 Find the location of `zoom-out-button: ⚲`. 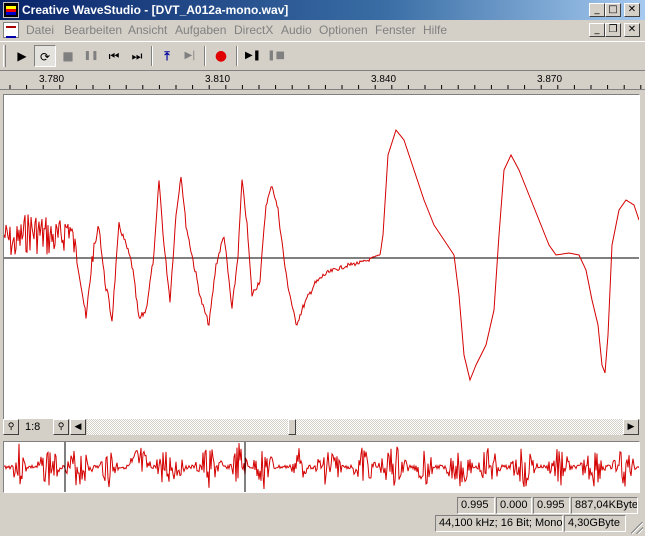

zoom-out-button: ⚲ is located at coordinates (11, 427).